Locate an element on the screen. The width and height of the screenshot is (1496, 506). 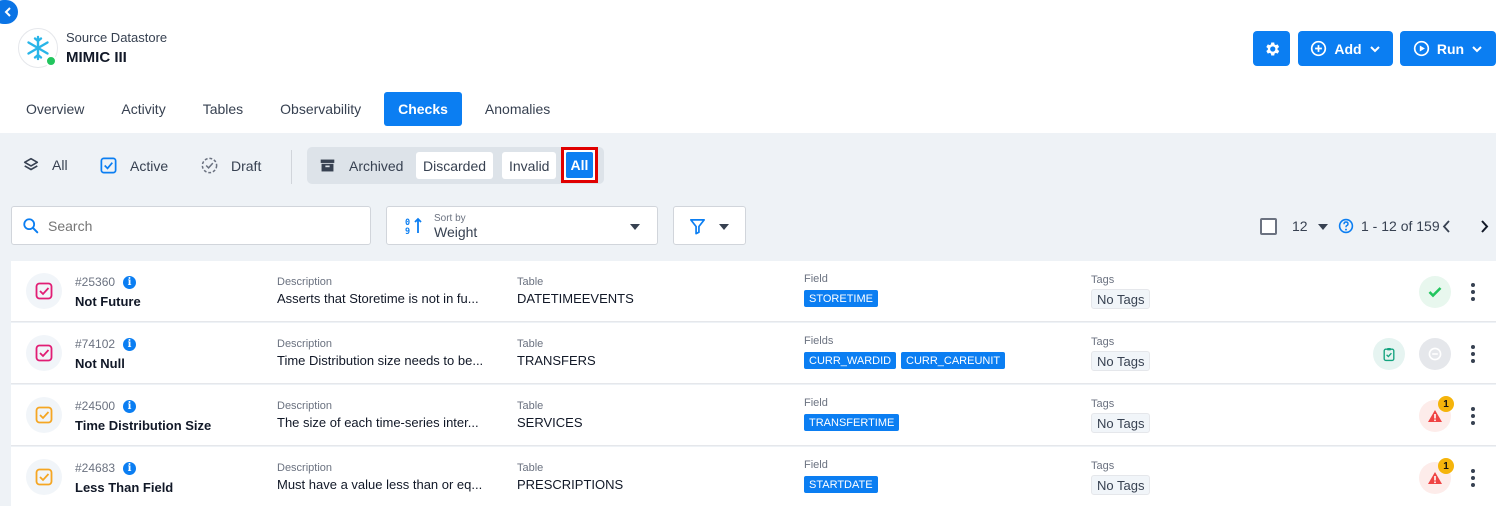
prev-page-icon is located at coordinates (1446, 226).